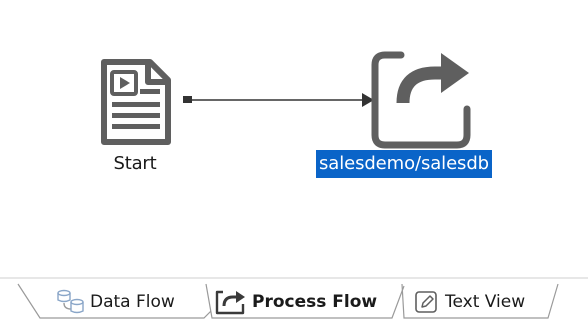  What do you see at coordinates (485, 302) in the screenshot?
I see `tab-text-view-label: Text View` at bounding box center [485, 302].